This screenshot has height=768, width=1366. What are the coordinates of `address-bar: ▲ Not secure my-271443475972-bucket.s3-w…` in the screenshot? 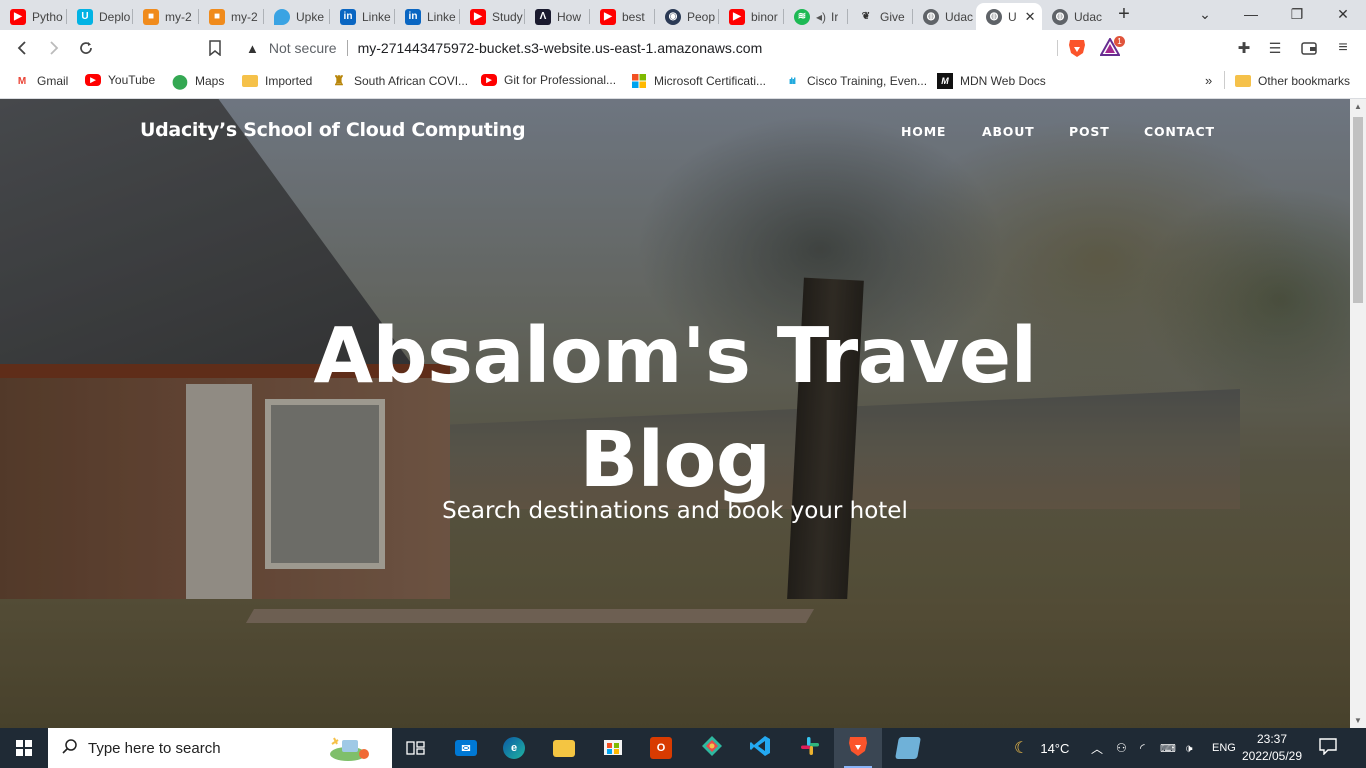 It's located at (683, 48).